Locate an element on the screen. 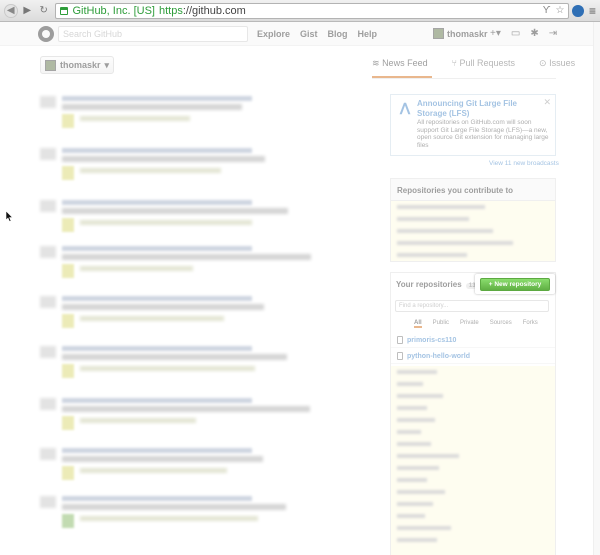 This screenshot has height=555, width=600. create-new-icon: +▾ is located at coordinates (495, 33).